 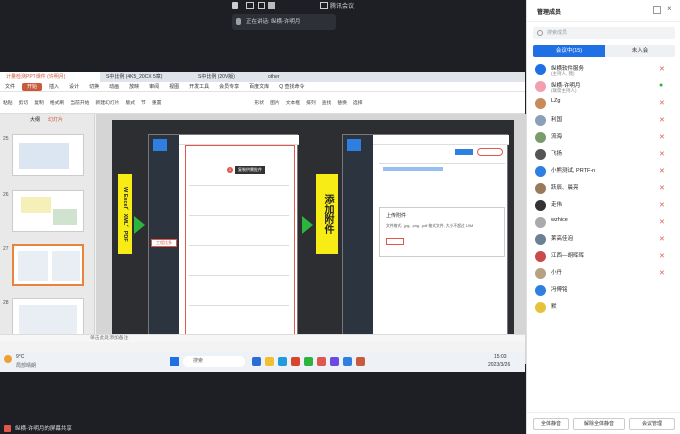 What do you see at coordinates (143, 102) in the screenshot?
I see `section-button: 节` at bounding box center [143, 102].